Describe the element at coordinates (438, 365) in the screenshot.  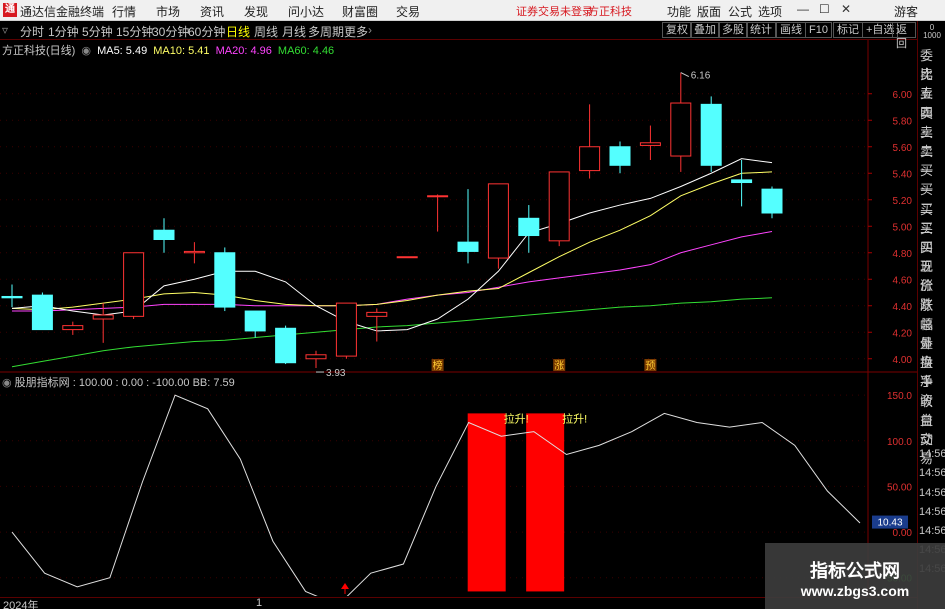
I see `event-marker-label: 榜` at that location.